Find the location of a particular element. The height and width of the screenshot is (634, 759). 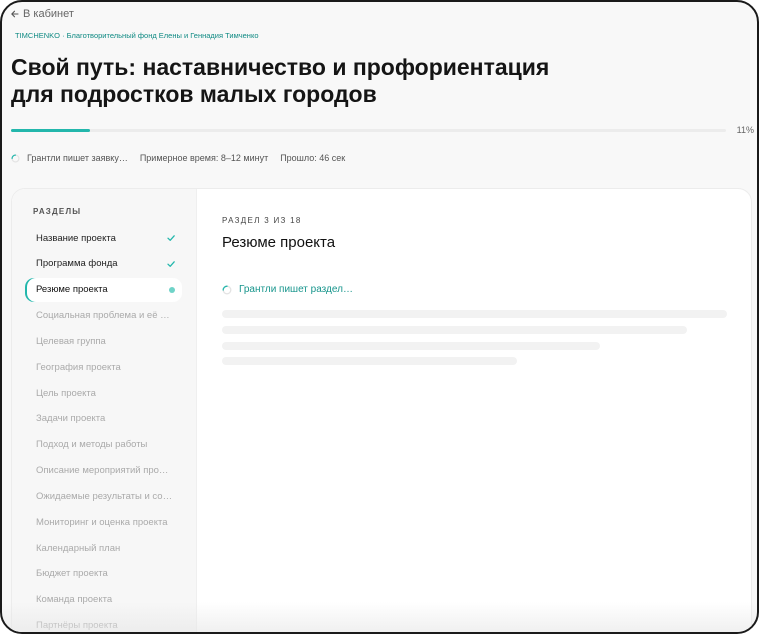

sidebar-item: Подход и методы работы is located at coordinates (104, 445).